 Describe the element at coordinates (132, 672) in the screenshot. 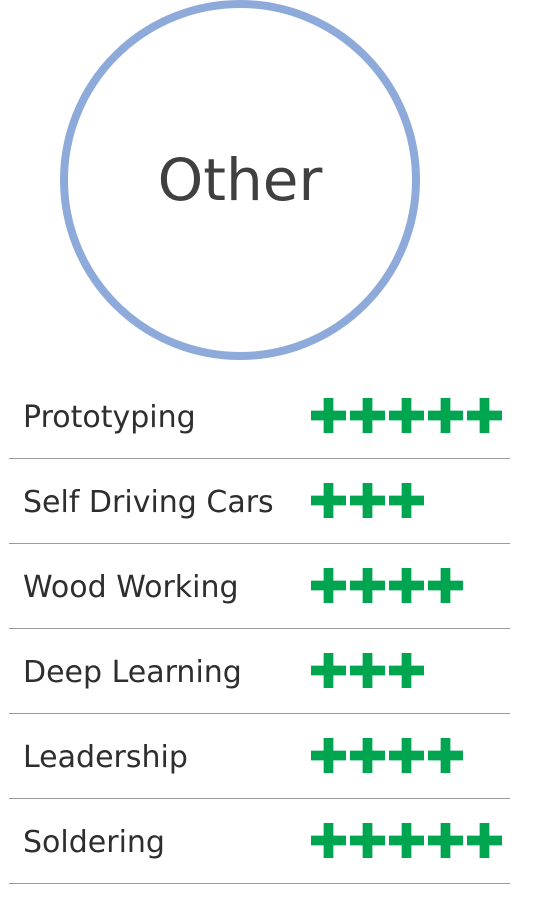

I see `skill-label: Deep Learning` at that location.